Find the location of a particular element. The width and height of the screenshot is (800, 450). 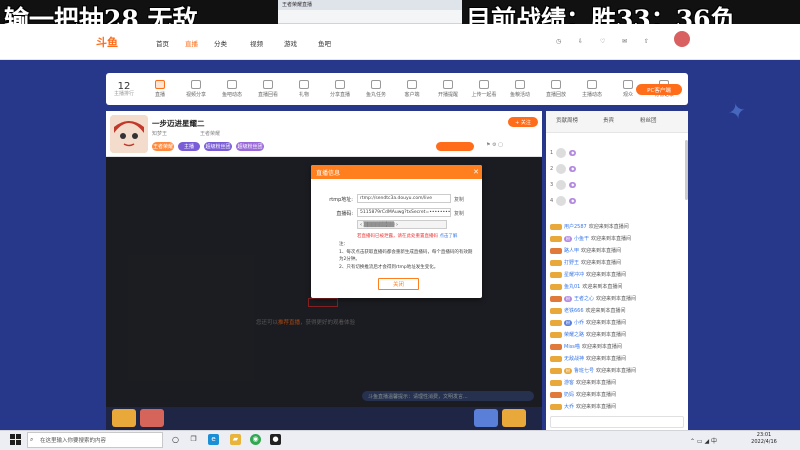

chat-message: 老铁666 欢迎来到本直播间 is located at coordinates (617, 310).